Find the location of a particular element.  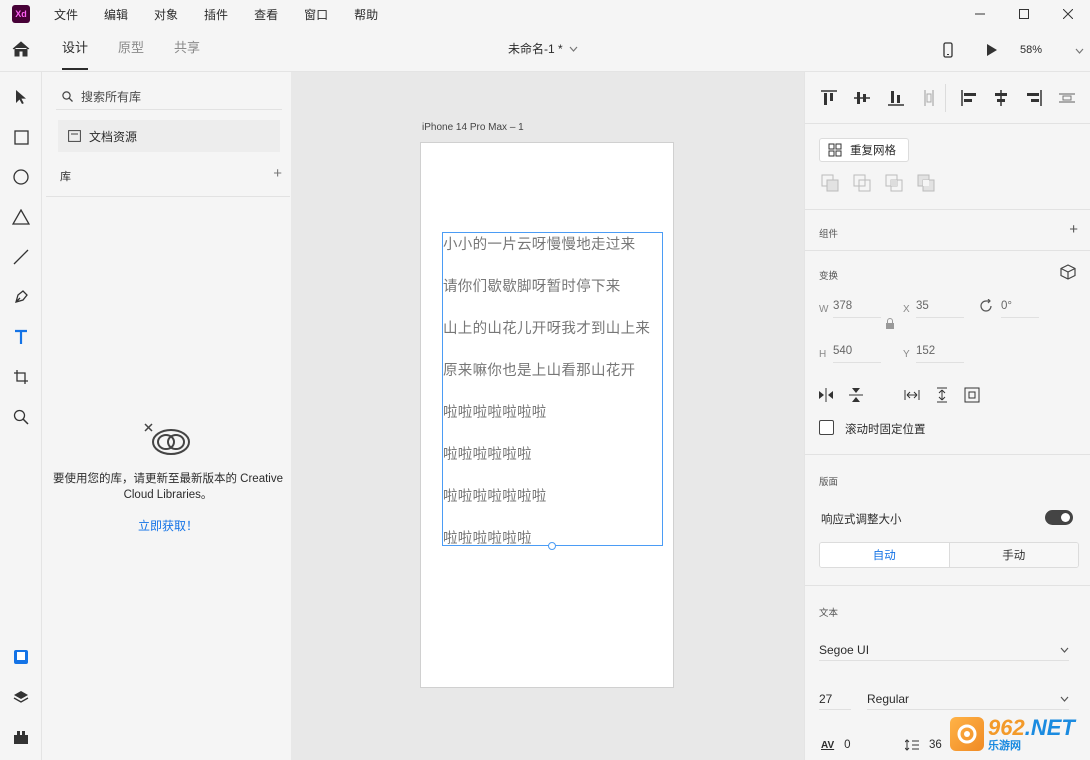

text-tool is located at coordinates (21, 337).